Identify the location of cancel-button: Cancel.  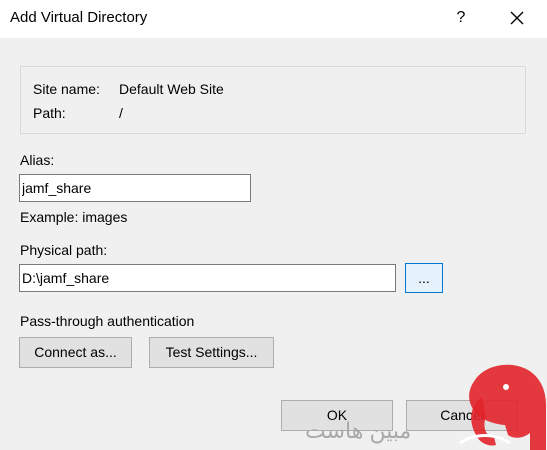
(462, 415).